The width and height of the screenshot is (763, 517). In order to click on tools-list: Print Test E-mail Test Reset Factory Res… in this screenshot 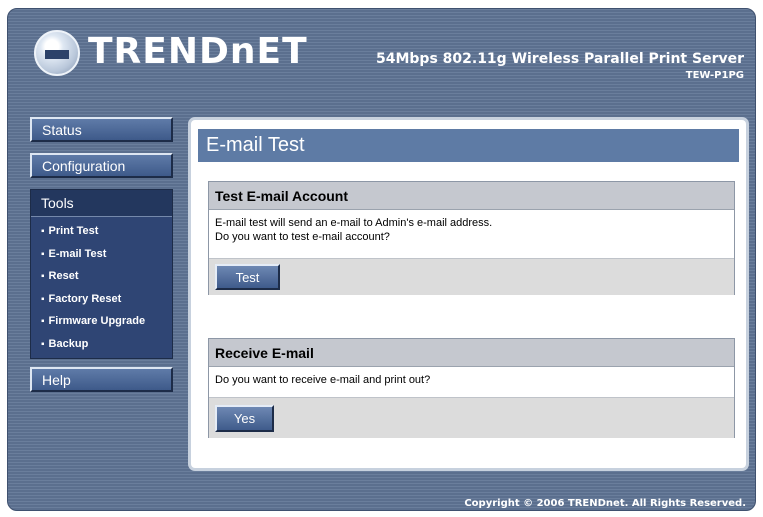, I will do `click(101, 288)`.